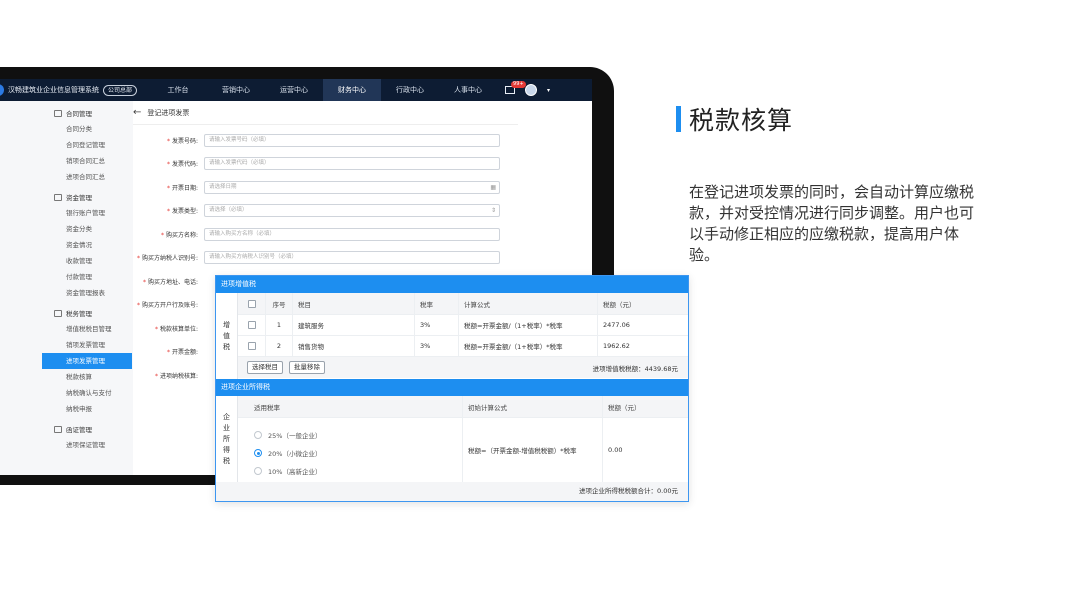  What do you see at coordinates (358, 471) in the screenshot?
I see `rate-option: 10%（高新企业）` at bounding box center [358, 471].